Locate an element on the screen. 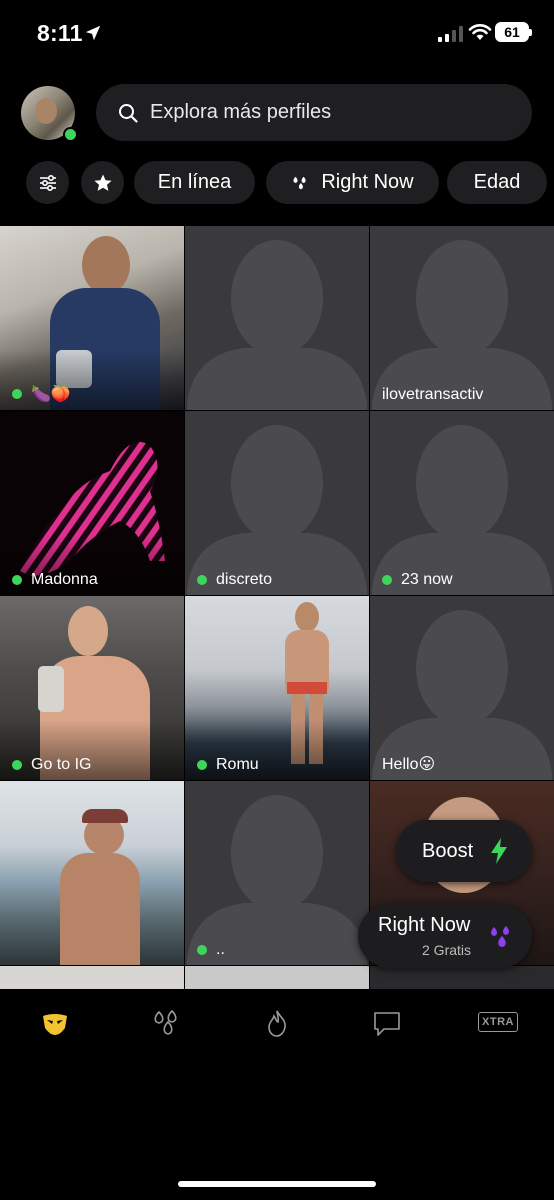  cellular-signal-icon is located at coordinates (450, 34).